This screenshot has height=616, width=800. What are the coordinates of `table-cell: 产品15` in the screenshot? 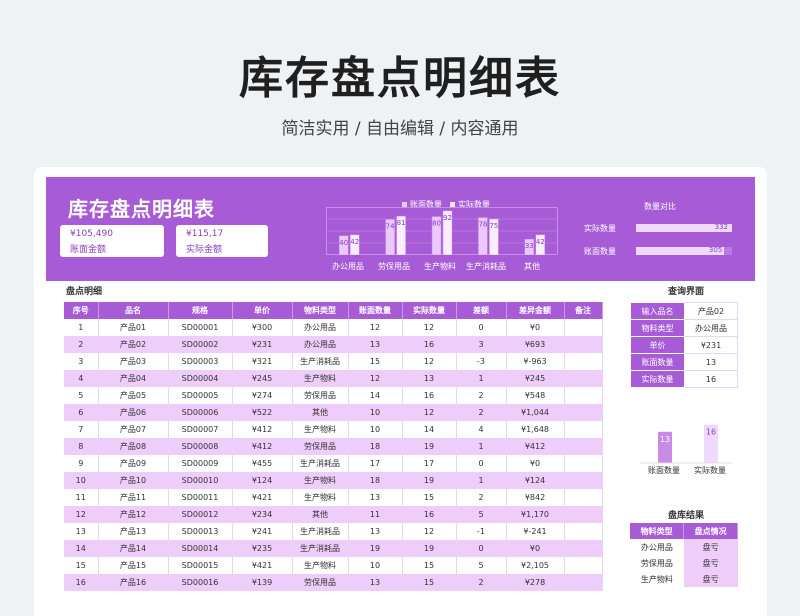 It's located at (133, 565).